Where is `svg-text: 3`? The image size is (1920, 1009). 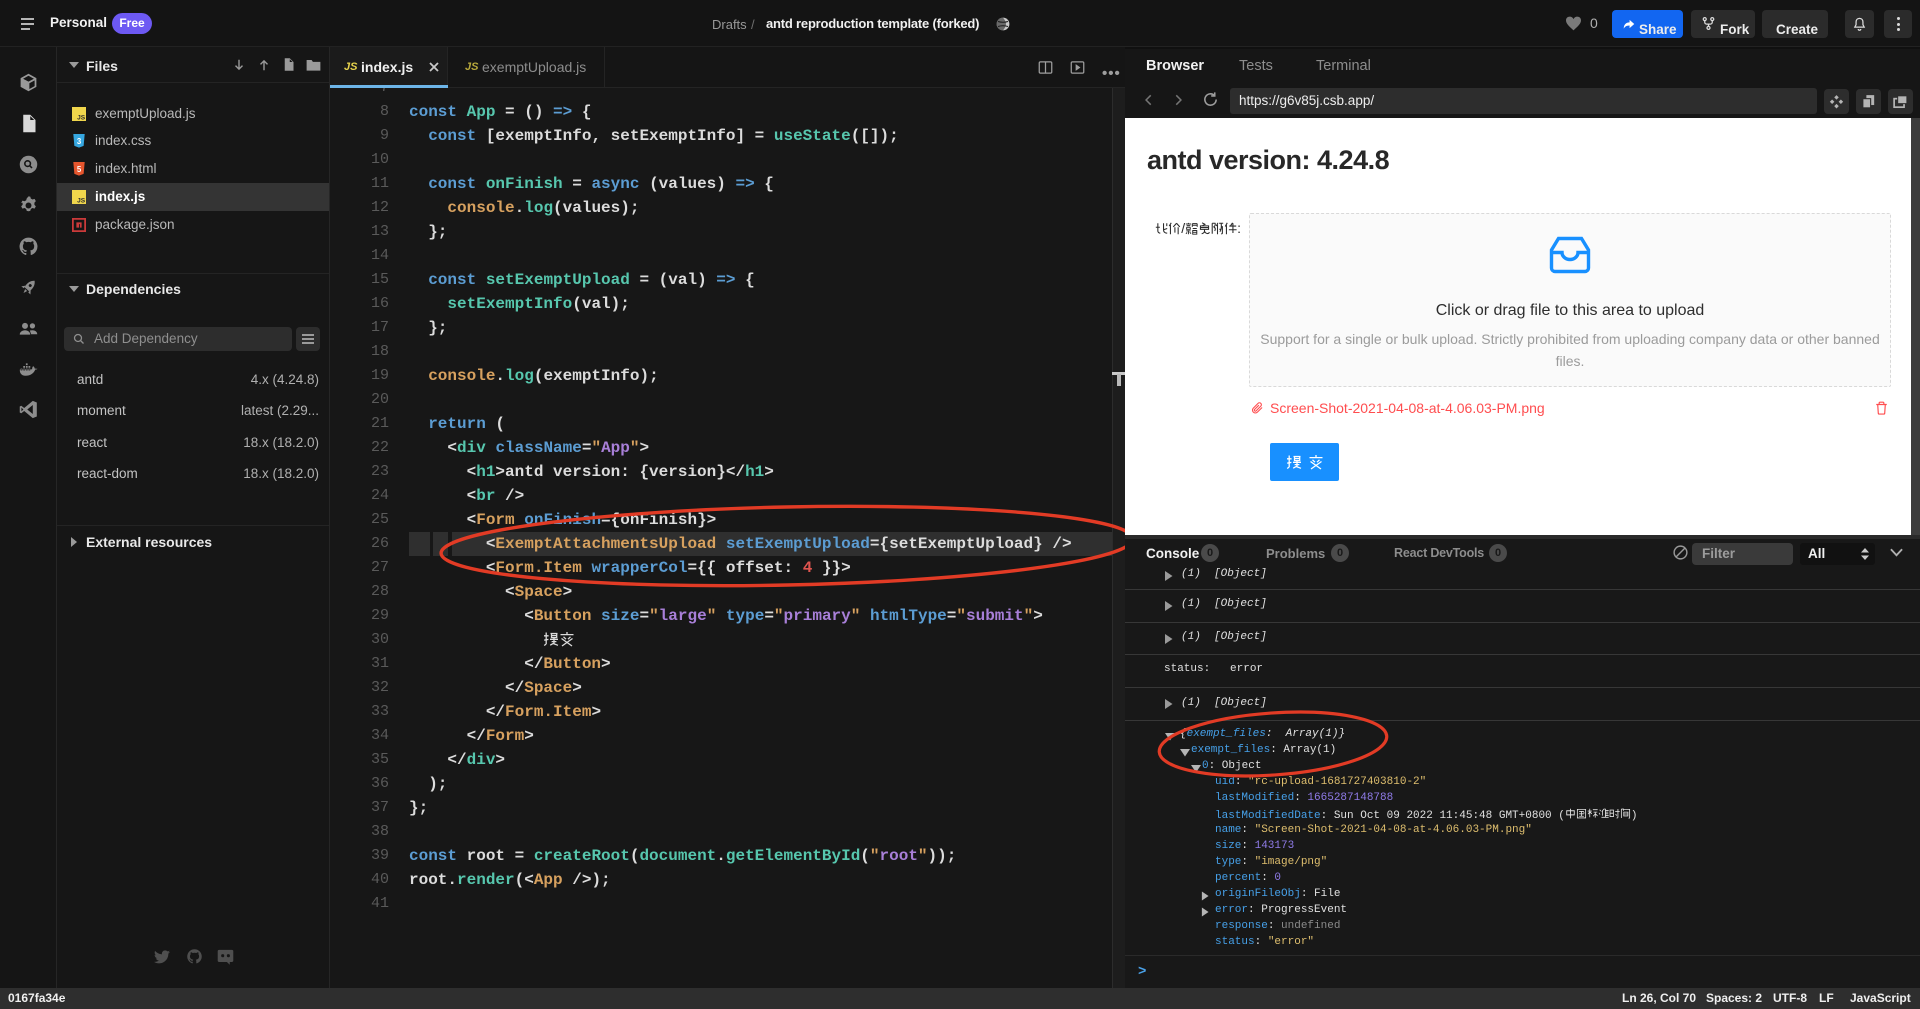
svg-text: 3 is located at coordinates (79, 141).